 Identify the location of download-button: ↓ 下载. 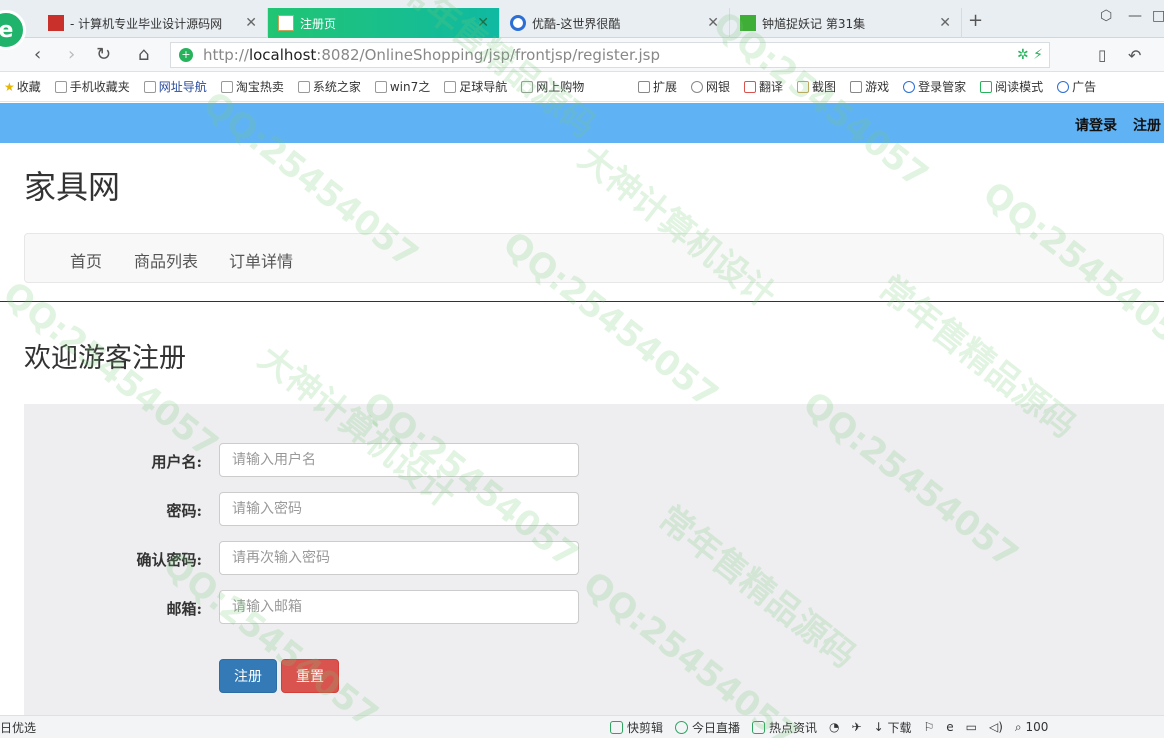
(893, 727).